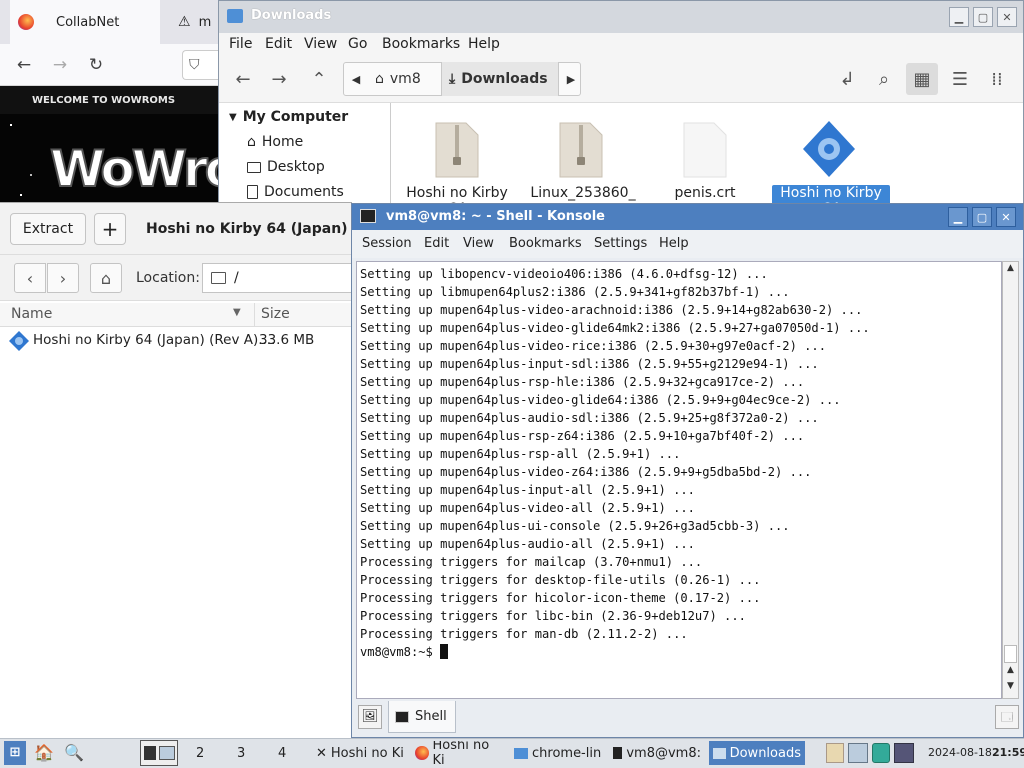 Image resolution: width=1024 pixels, height=768 pixels. Describe the element at coordinates (858, 753) in the screenshot. I see `network-tray-icon` at that location.